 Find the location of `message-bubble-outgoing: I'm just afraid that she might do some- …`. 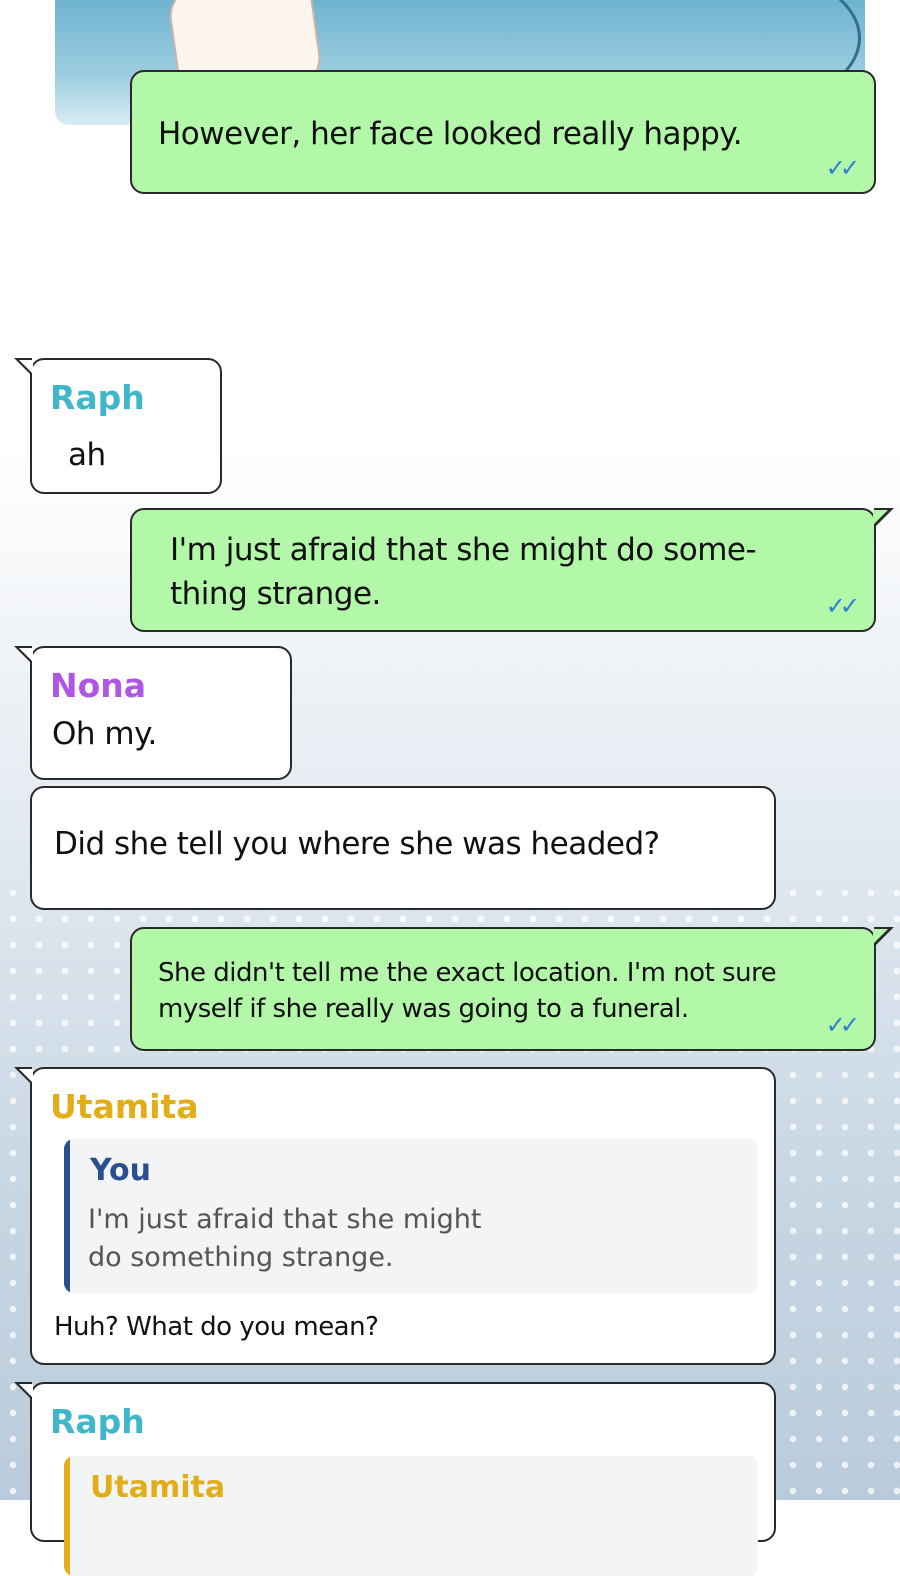

message-bubble-outgoing: I'm just afraid that she might do some- … is located at coordinates (512, 570).